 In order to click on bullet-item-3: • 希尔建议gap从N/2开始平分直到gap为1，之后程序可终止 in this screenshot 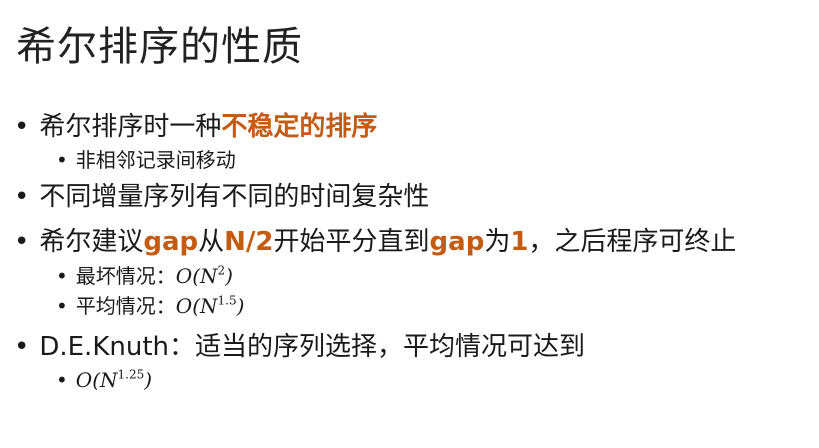, I will do `click(375, 242)`.